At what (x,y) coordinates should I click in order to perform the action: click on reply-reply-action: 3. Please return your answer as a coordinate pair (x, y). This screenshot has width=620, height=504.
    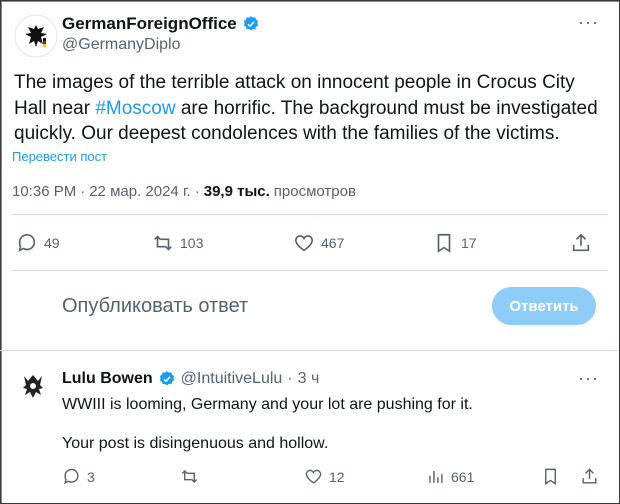
    Looking at the image, I should click on (78, 476).